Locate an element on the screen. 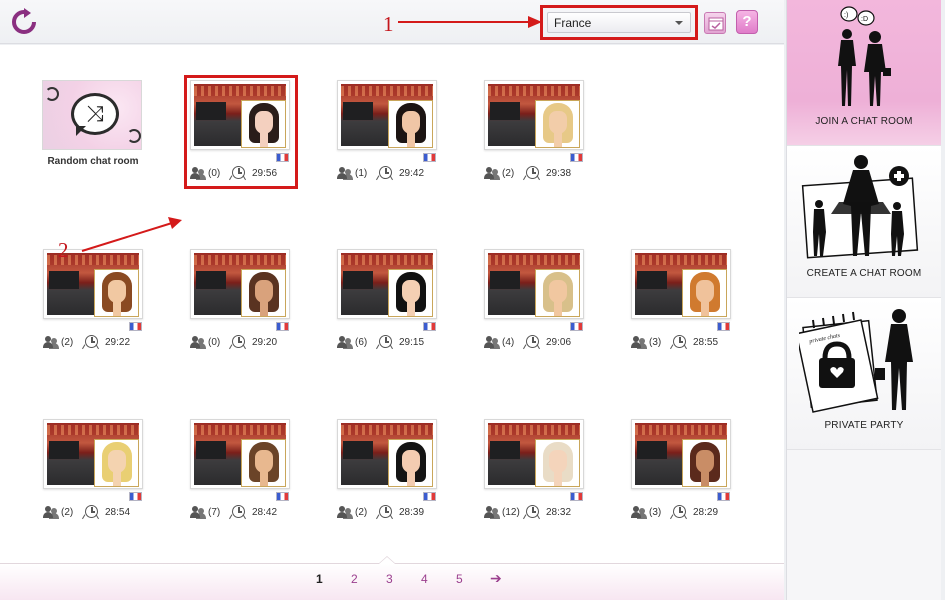 Image resolution: width=945 pixels, height=600 pixels. two-girls-chatting-icon: :) :D is located at coordinates (864, 56).